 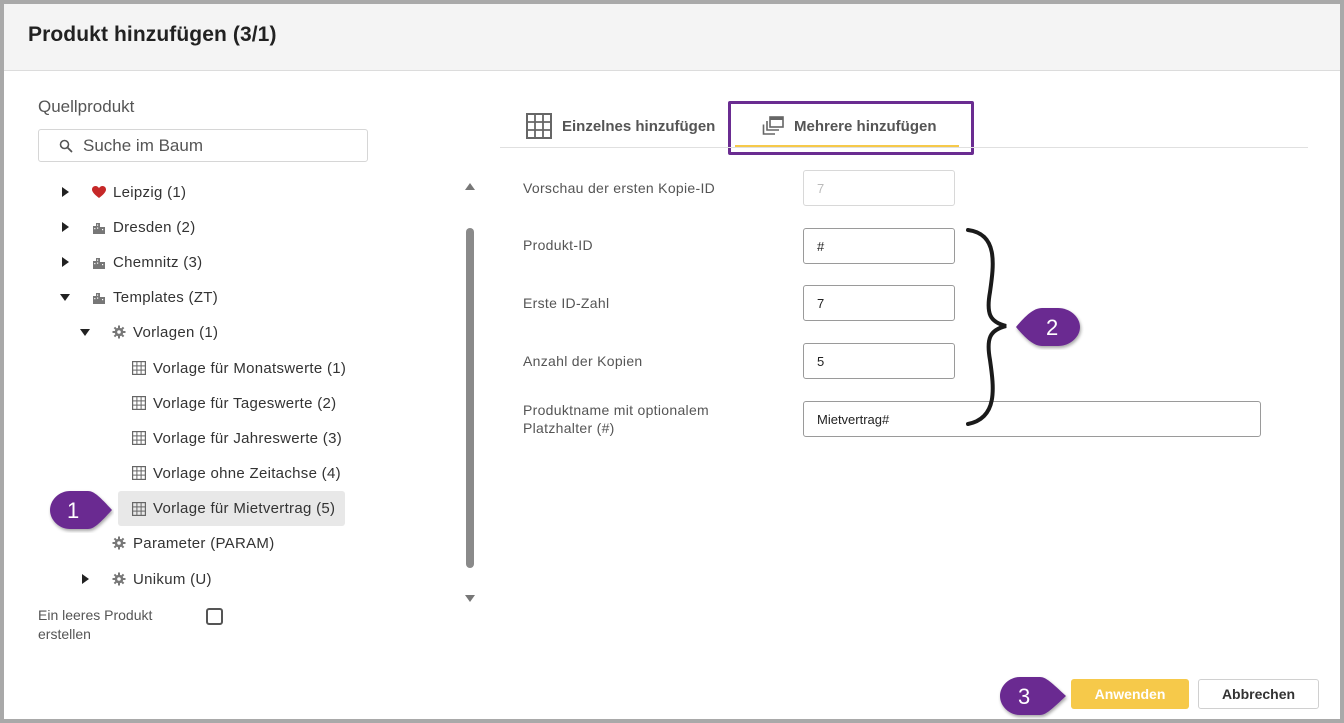 I want to click on tree-item: Vorlage für Tageswerte (2), so click(x=234, y=403).